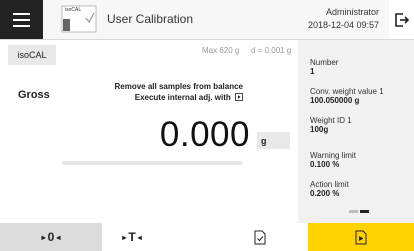 This screenshot has height=251, width=414. I want to click on zero-button-label: 0, so click(51, 237).